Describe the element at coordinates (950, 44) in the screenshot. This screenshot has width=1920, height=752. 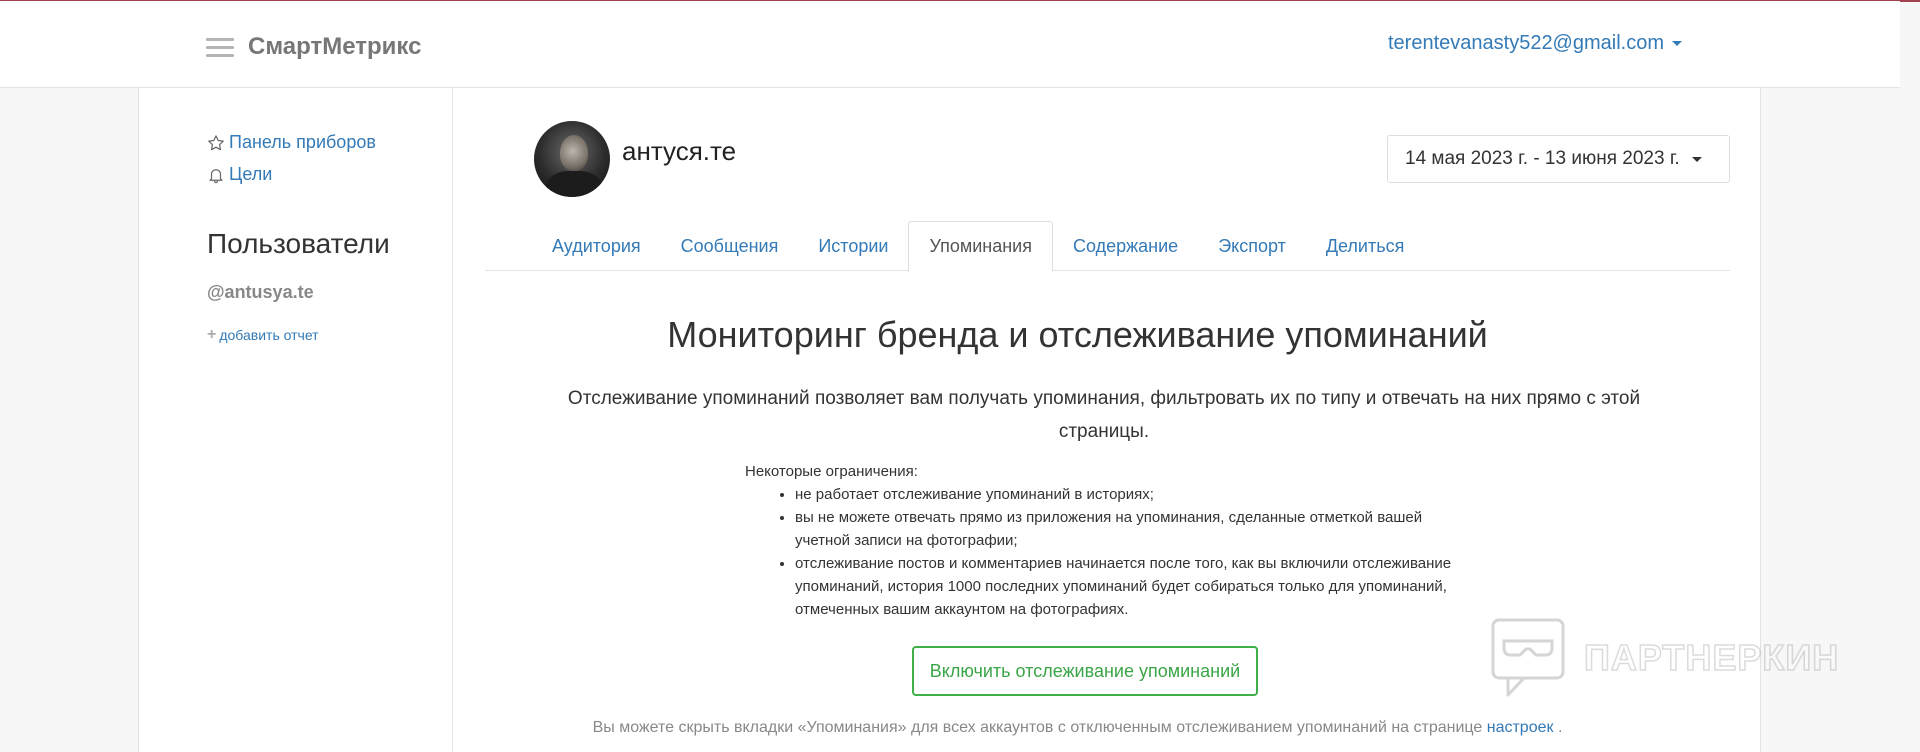
I see `navbar: СмартМетрикс terentevanasty522@gmail.com` at that location.